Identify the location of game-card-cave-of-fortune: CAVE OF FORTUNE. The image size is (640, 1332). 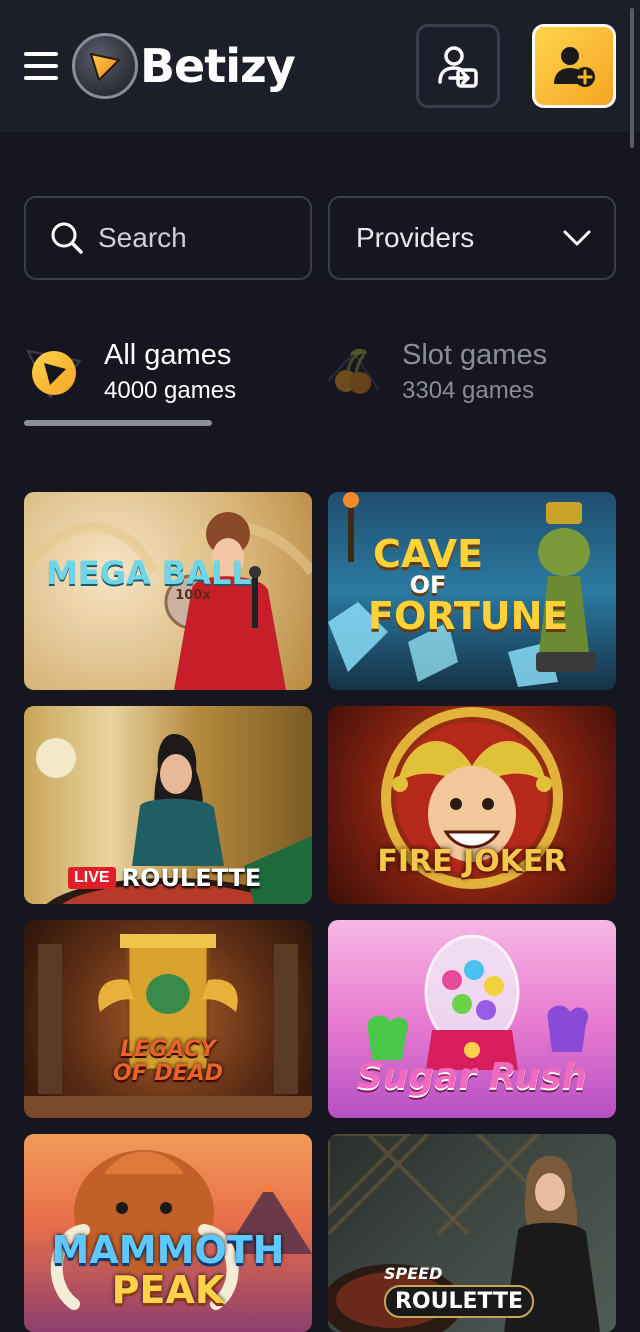
(472, 591).